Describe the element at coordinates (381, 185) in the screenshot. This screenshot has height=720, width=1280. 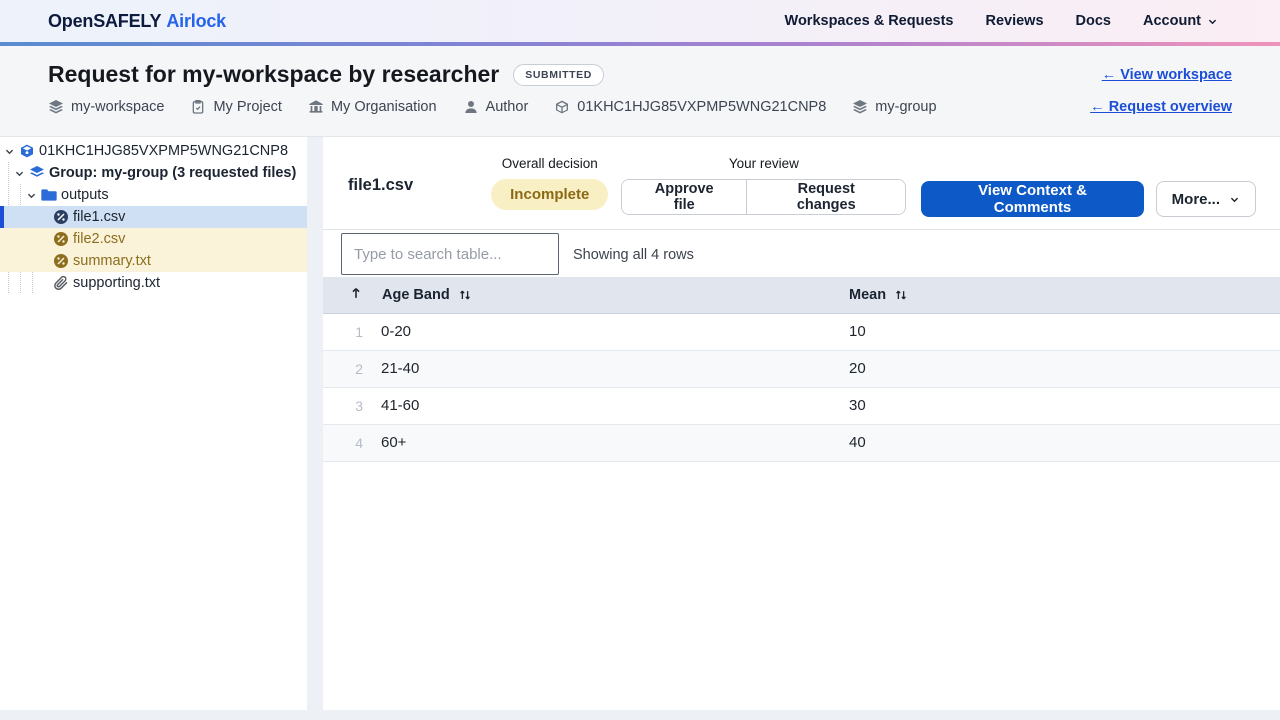
I see `file-title: file1.csv` at that location.